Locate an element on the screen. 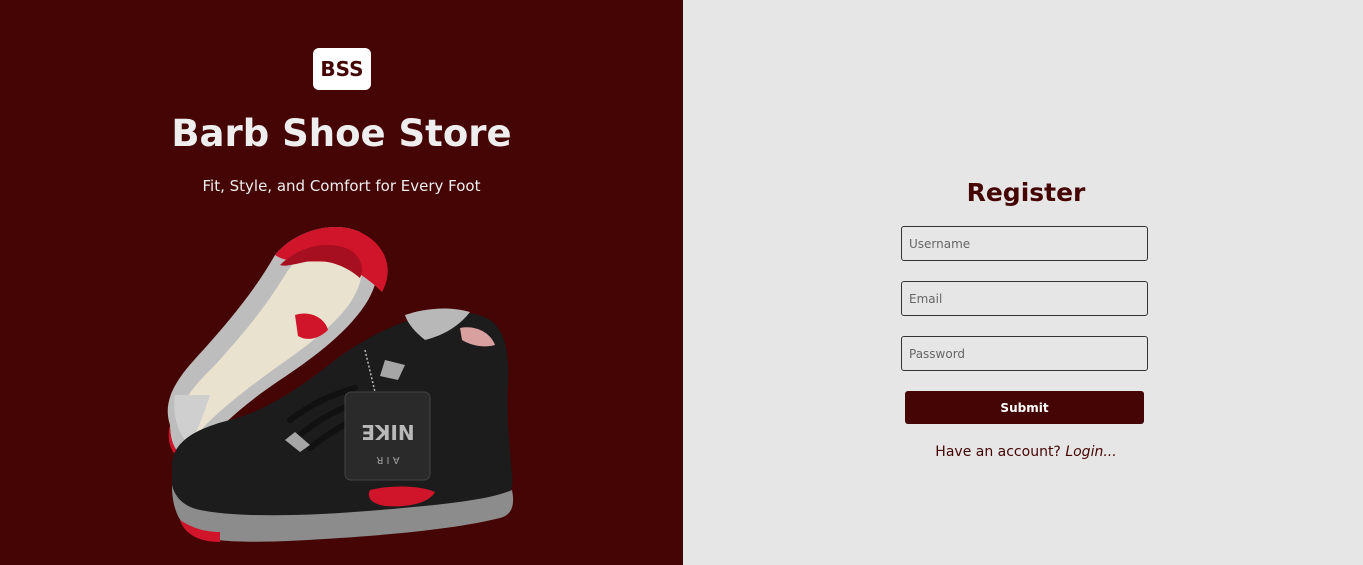  submit-button: Submit is located at coordinates (1024, 407).